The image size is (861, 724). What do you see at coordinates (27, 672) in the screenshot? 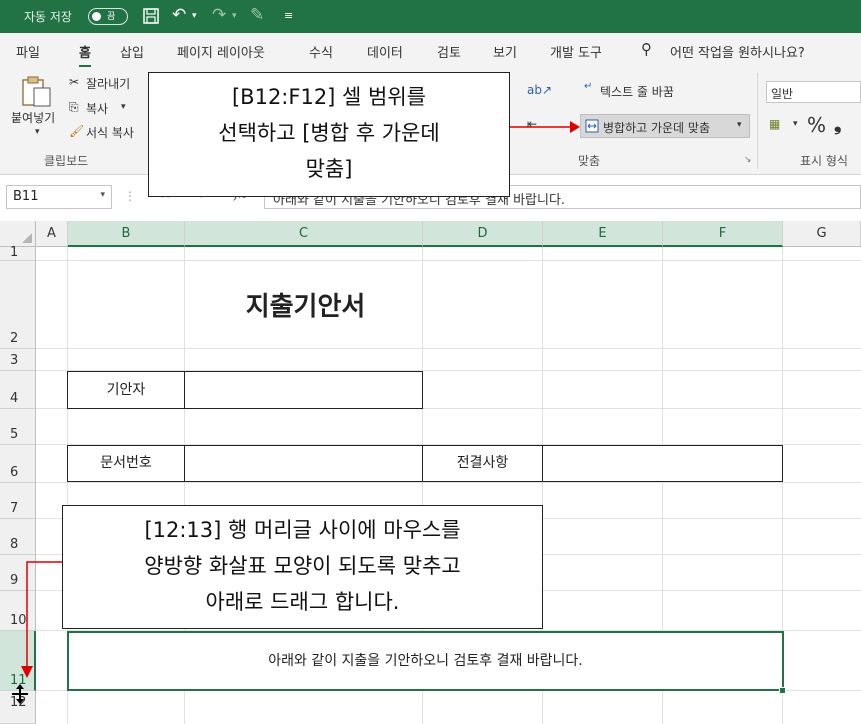
I see `resize-arrowhead-icon` at bounding box center [27, 672].